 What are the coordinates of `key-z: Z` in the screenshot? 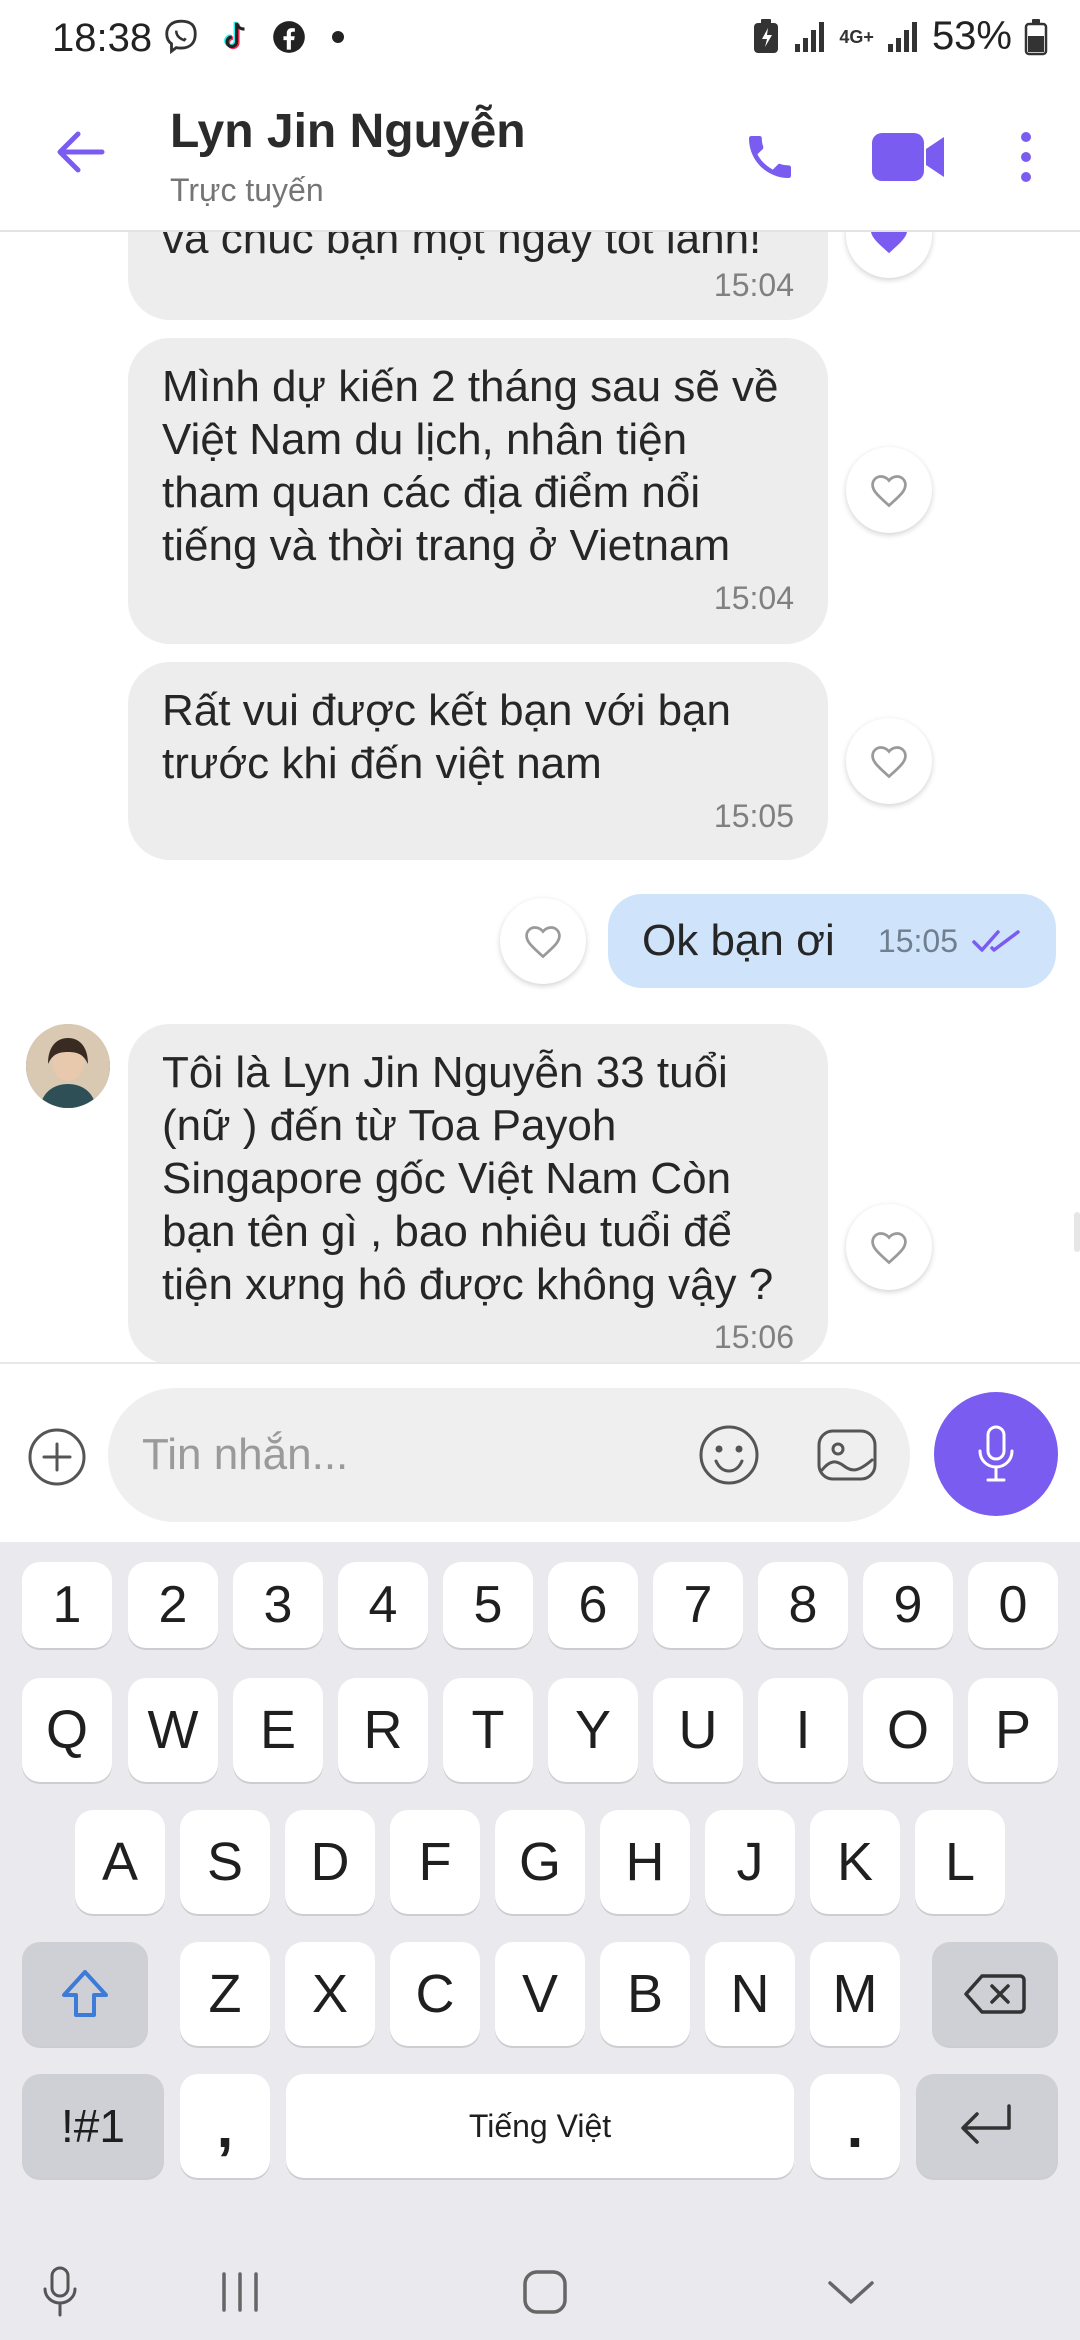 It's located at (225, 1994).